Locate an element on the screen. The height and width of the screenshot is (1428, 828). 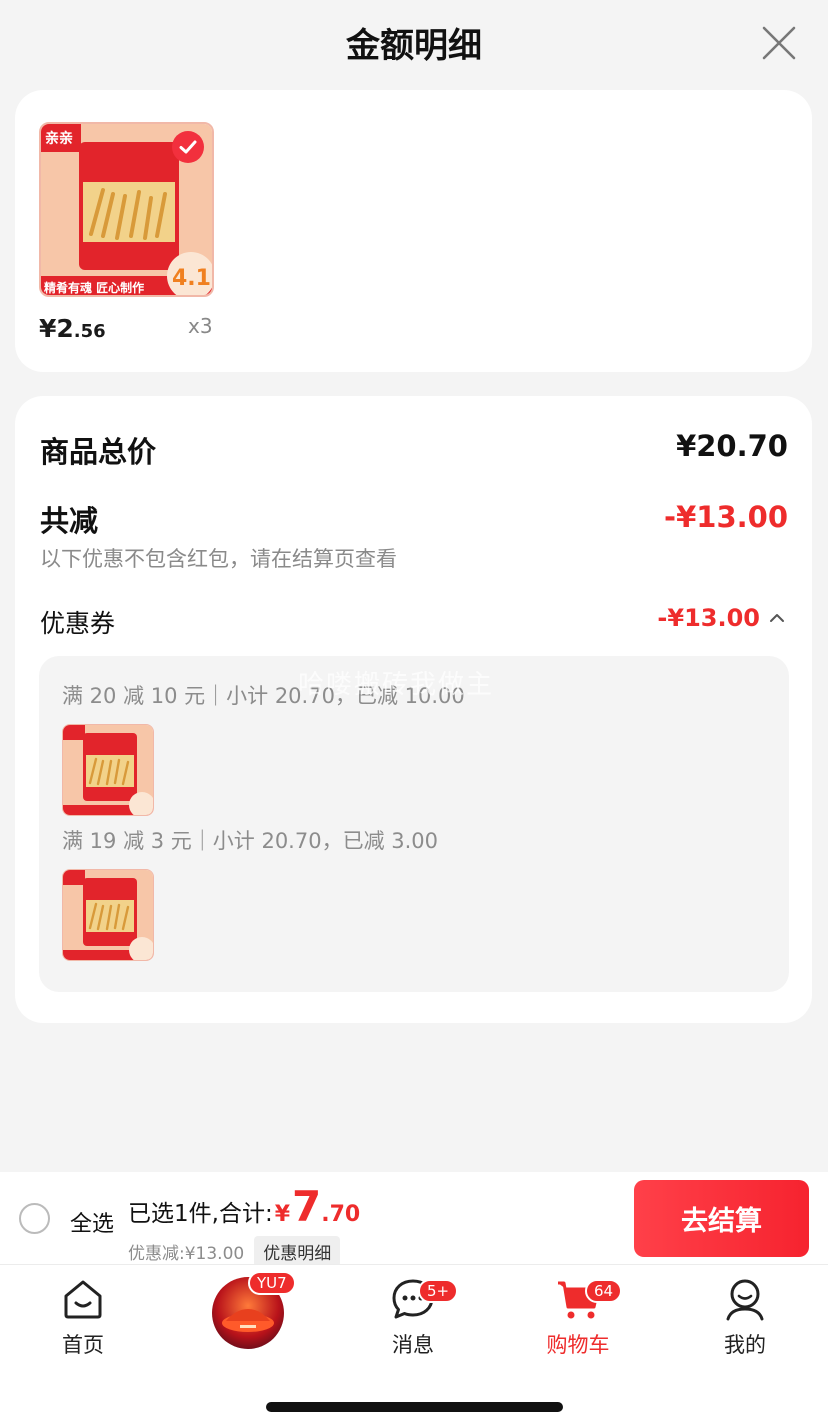
coupon-toggle: -¥13.00 is located at coordinates (721, 618).